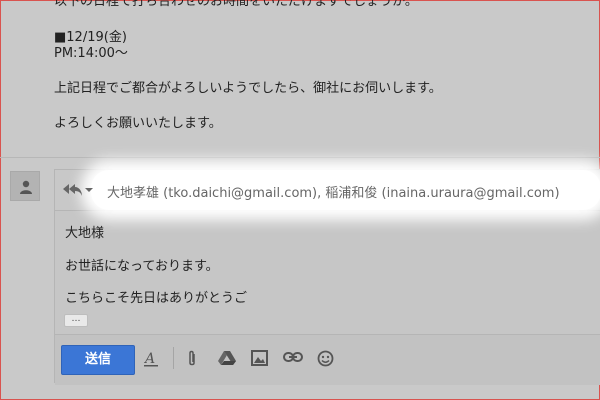  Describe the element at coordinates (293, 357) in the screenshot. I see `link-icon` at that location.